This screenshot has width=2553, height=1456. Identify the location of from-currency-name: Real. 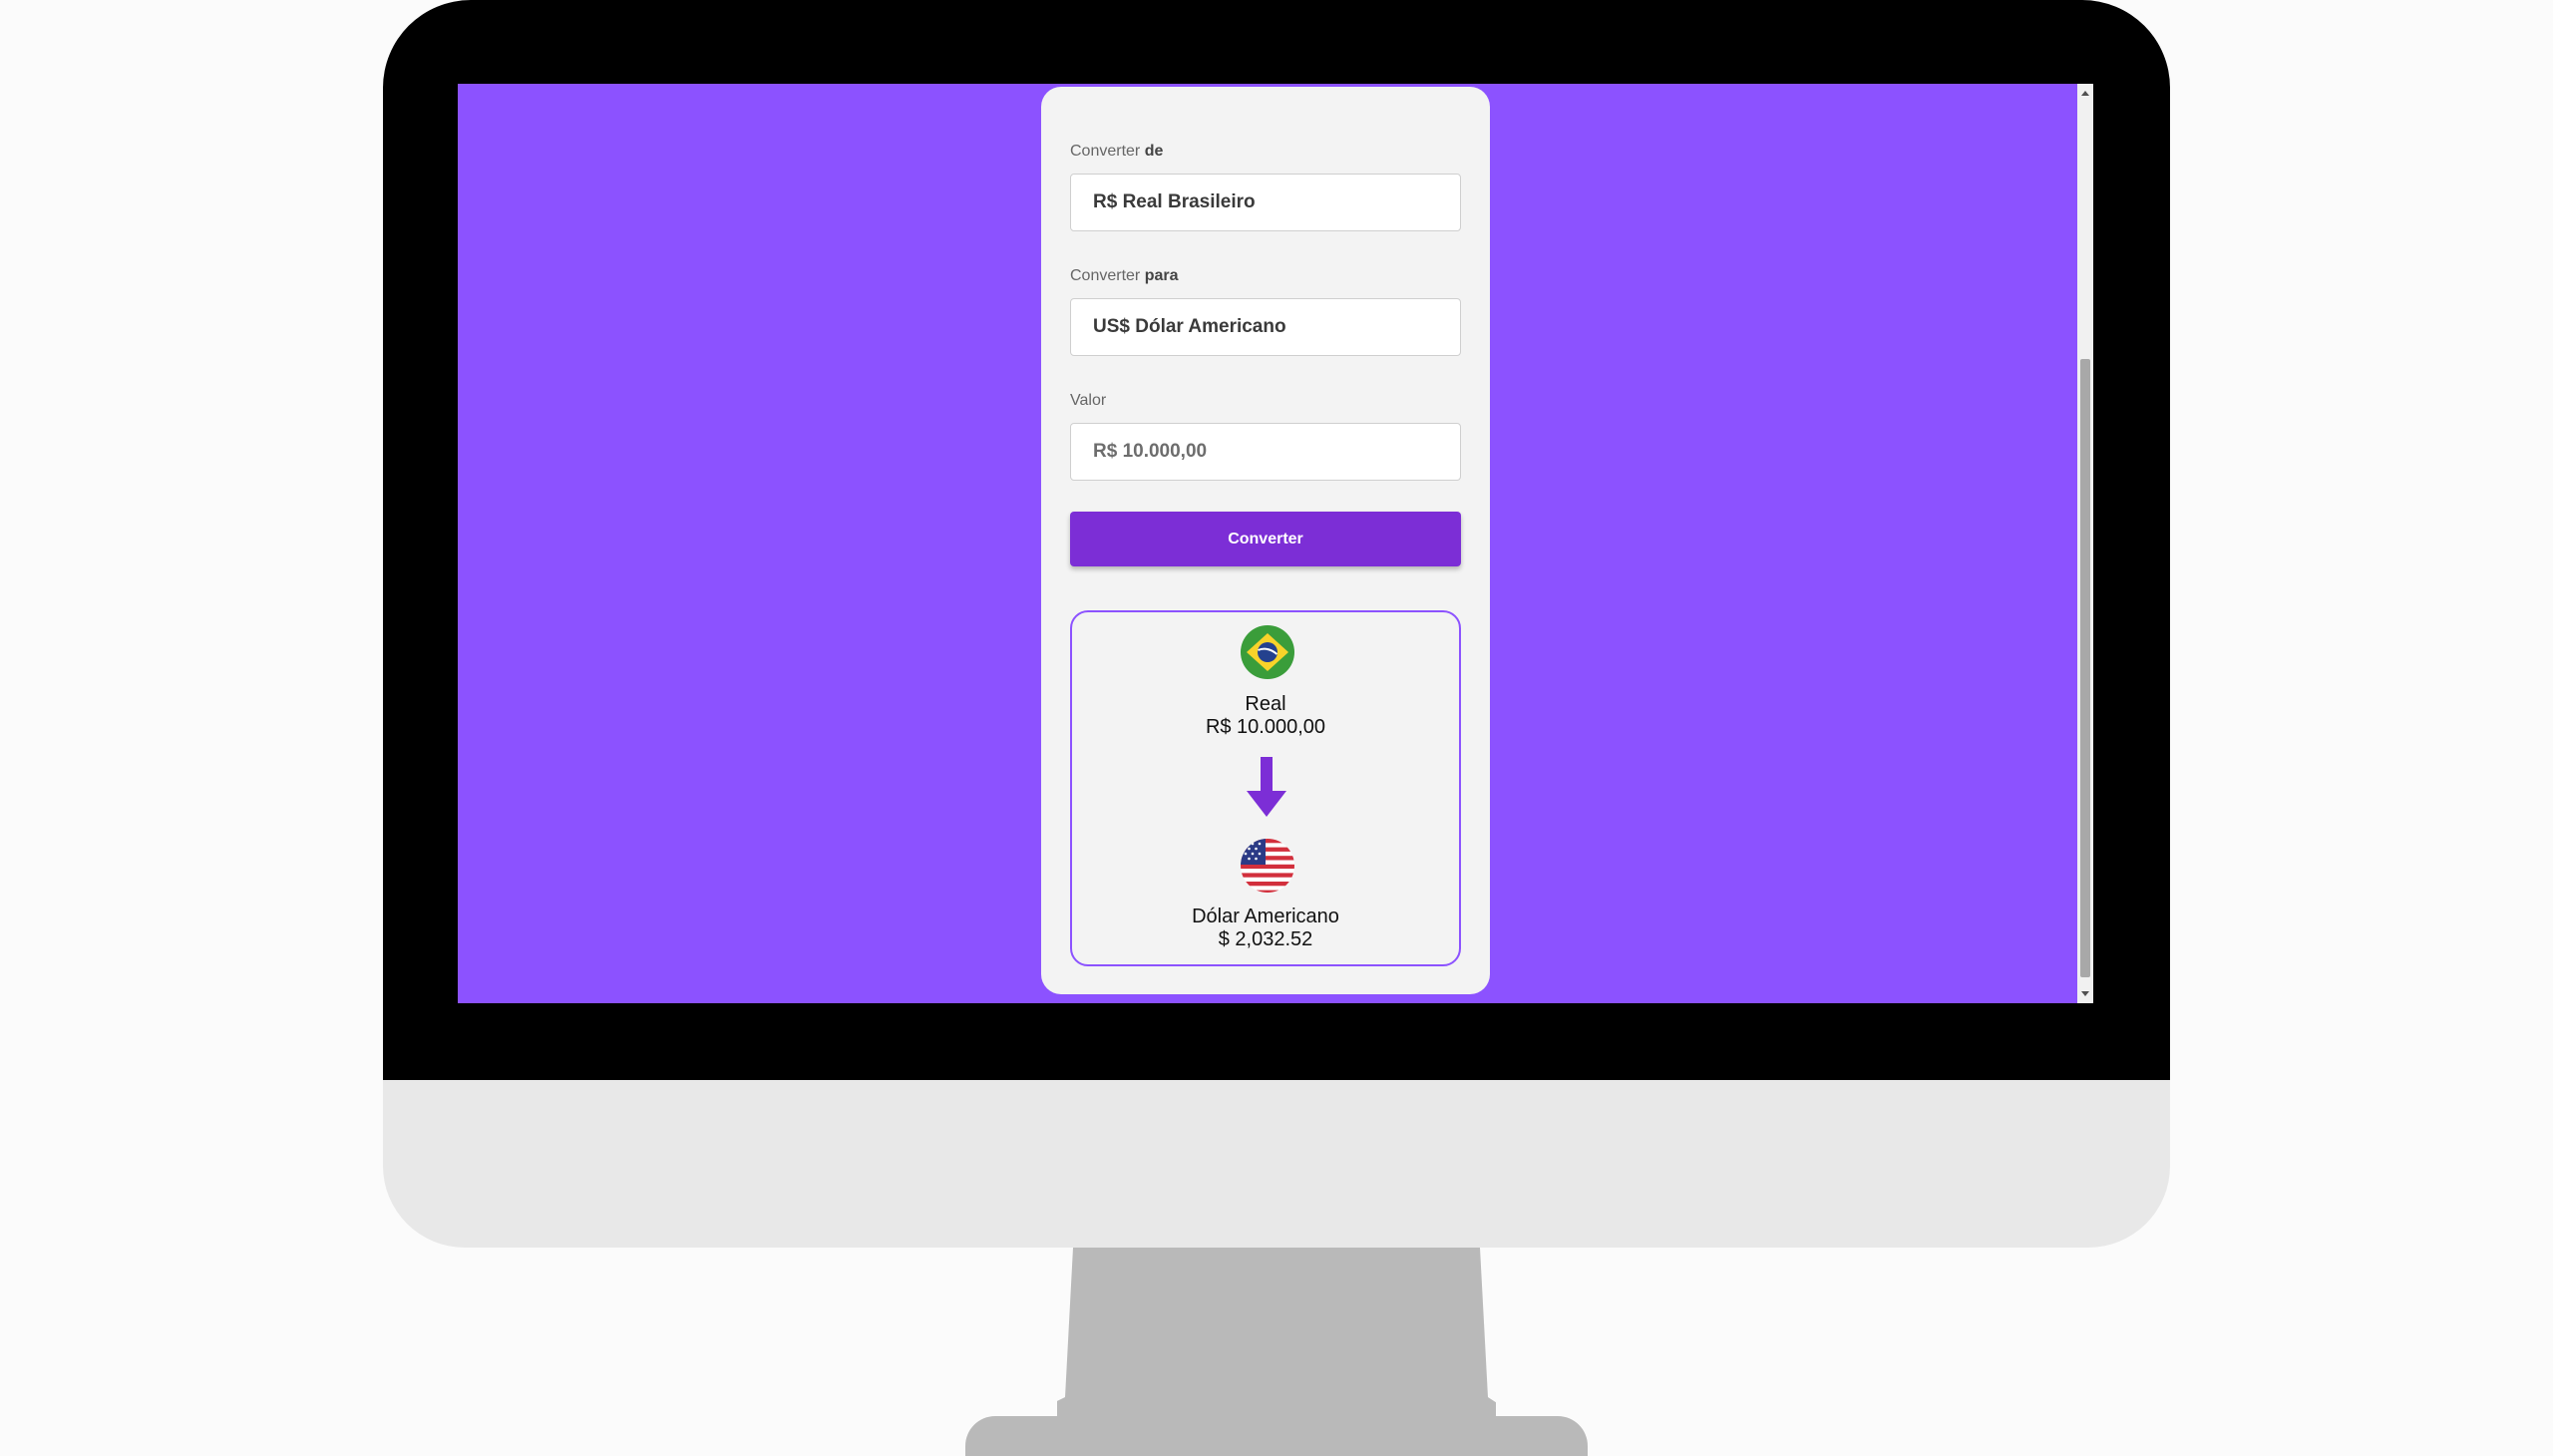
(1265, 704).